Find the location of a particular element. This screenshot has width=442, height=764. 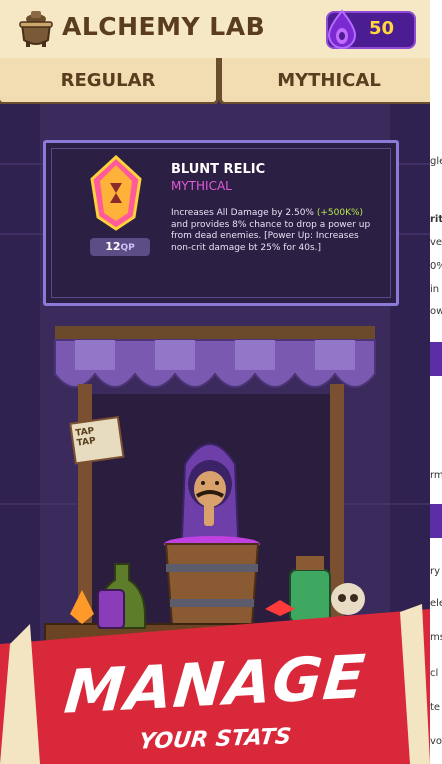

side-fragment: ve is located at coordinates (436, 242).